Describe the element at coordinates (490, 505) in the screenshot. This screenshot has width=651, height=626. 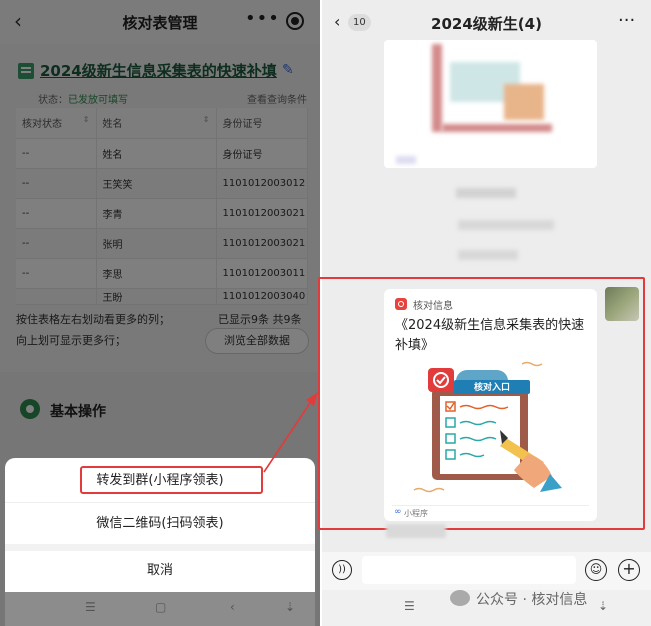
I see `card-divider` at that location.